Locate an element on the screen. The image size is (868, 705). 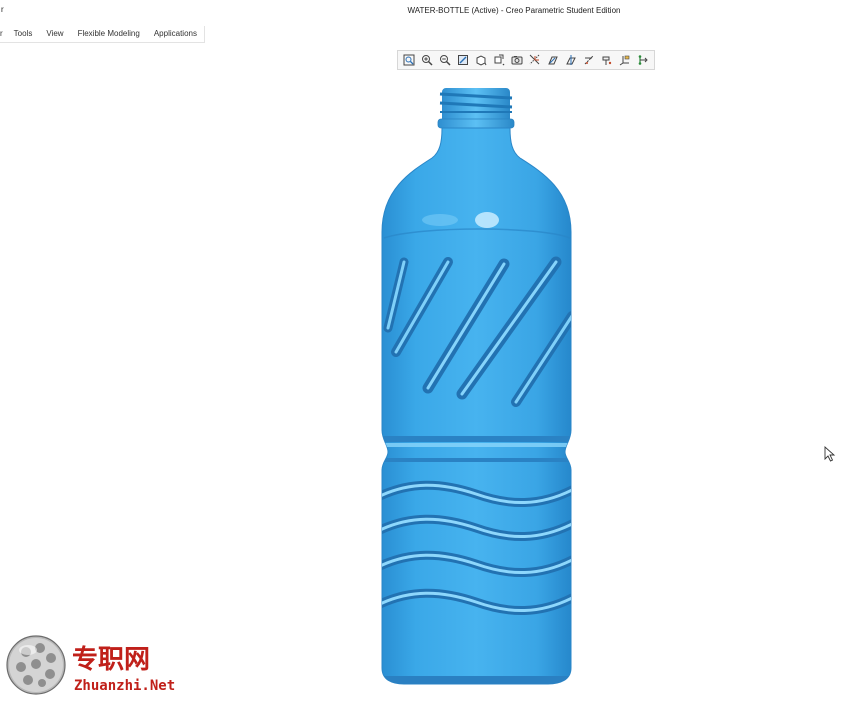
view-manager-icon is located at coordinates (517, 60).